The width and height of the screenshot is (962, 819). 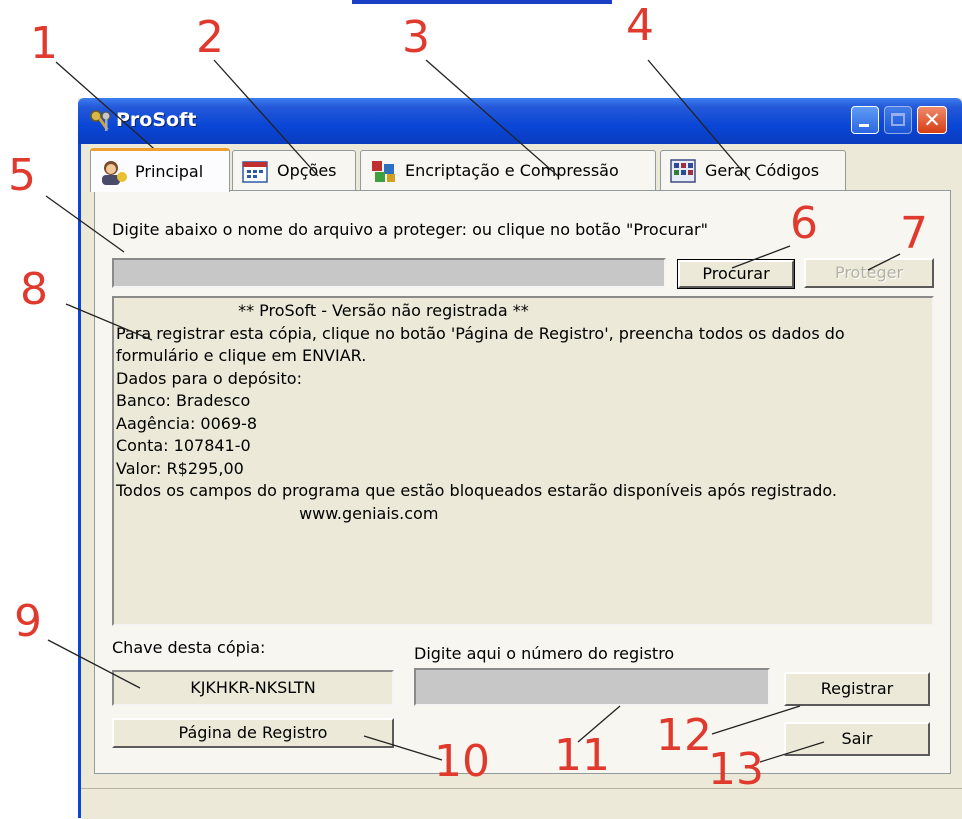 What do you see at coordinates (210, 37) in the screenshot?
I see `annotation-2: 2` at bounding box center [210, 37].